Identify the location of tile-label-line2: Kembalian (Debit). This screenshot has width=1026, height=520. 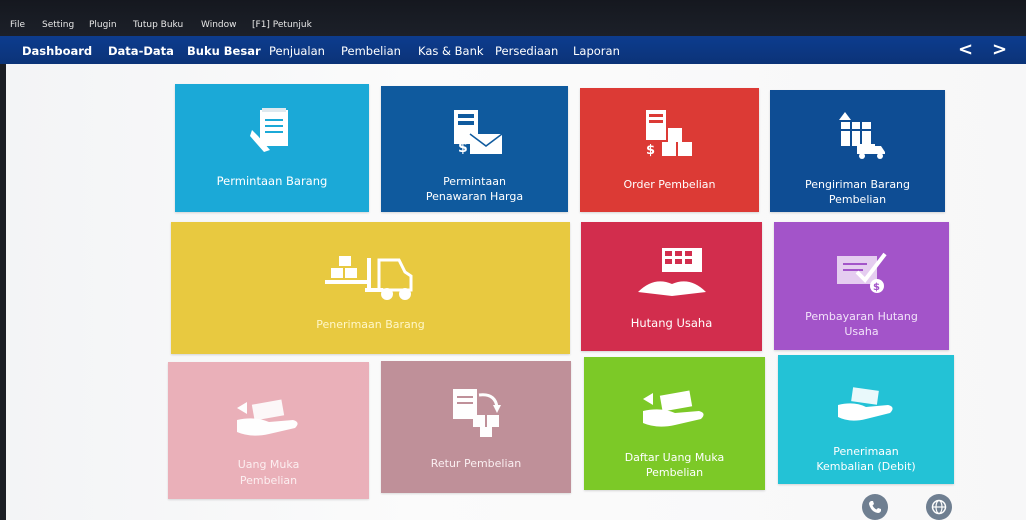
(866, 466).